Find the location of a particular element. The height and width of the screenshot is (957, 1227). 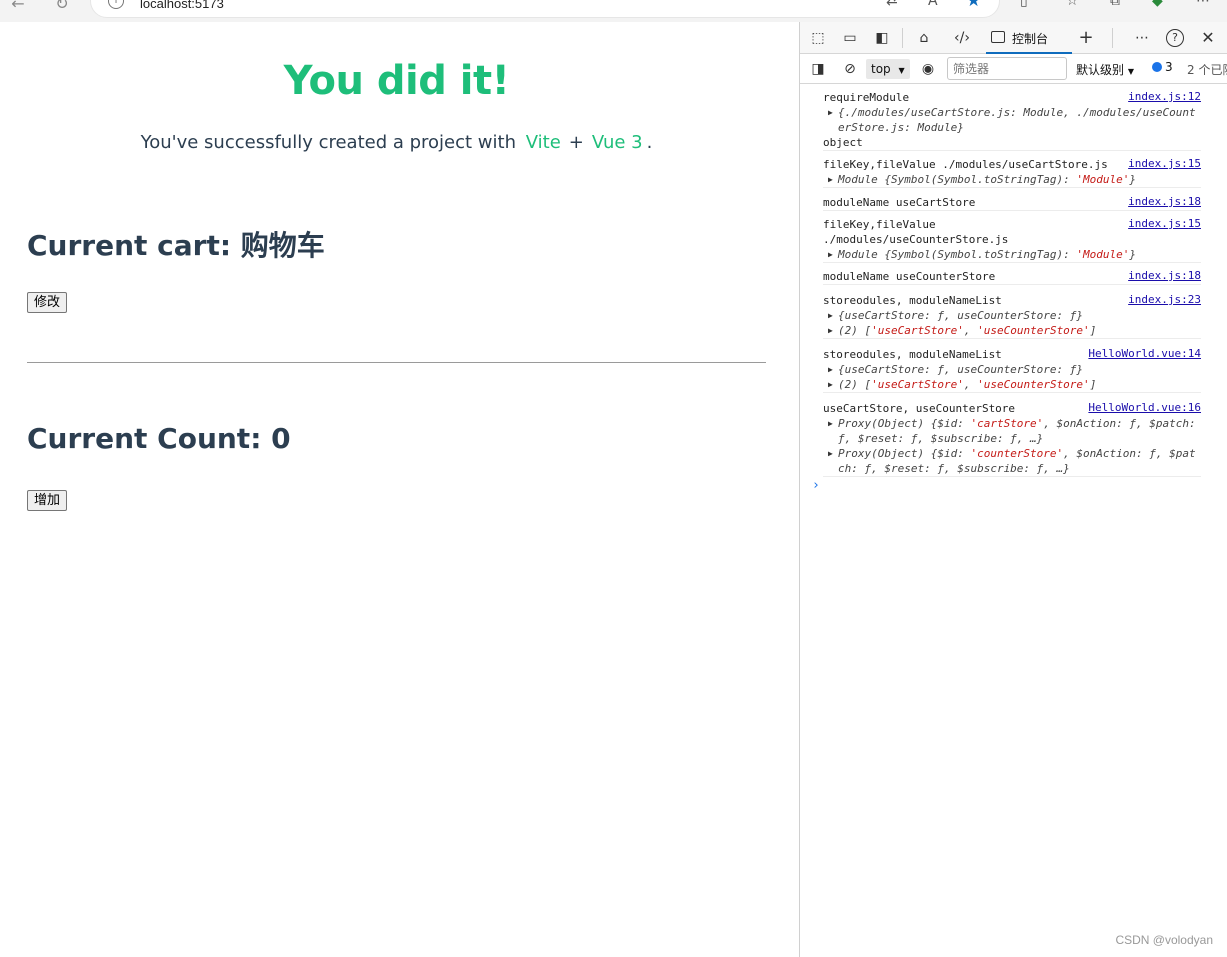

read-aloud-icon: A is located at coordinates (933, 4).